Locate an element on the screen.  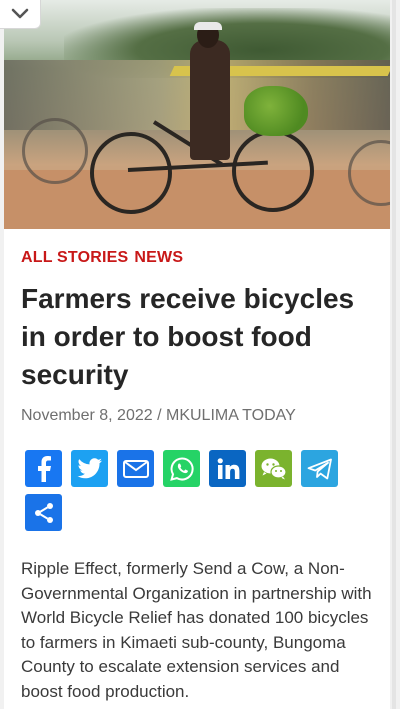
linkedin-icon is located at coordinates (228, 468).